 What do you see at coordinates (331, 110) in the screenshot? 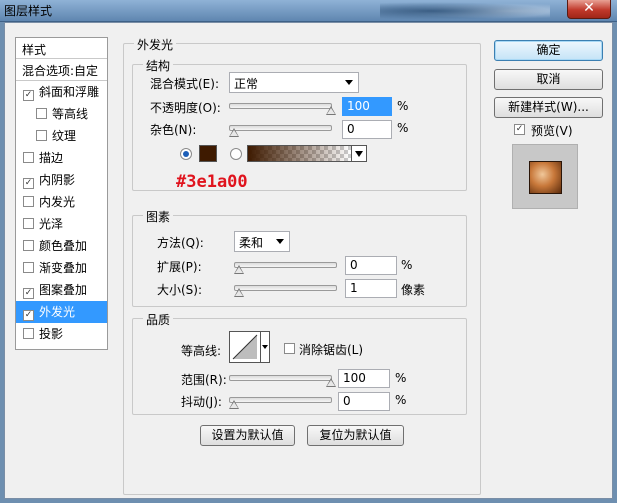
I see `opacity-slider-thumb` at bounding box center [331, 110].